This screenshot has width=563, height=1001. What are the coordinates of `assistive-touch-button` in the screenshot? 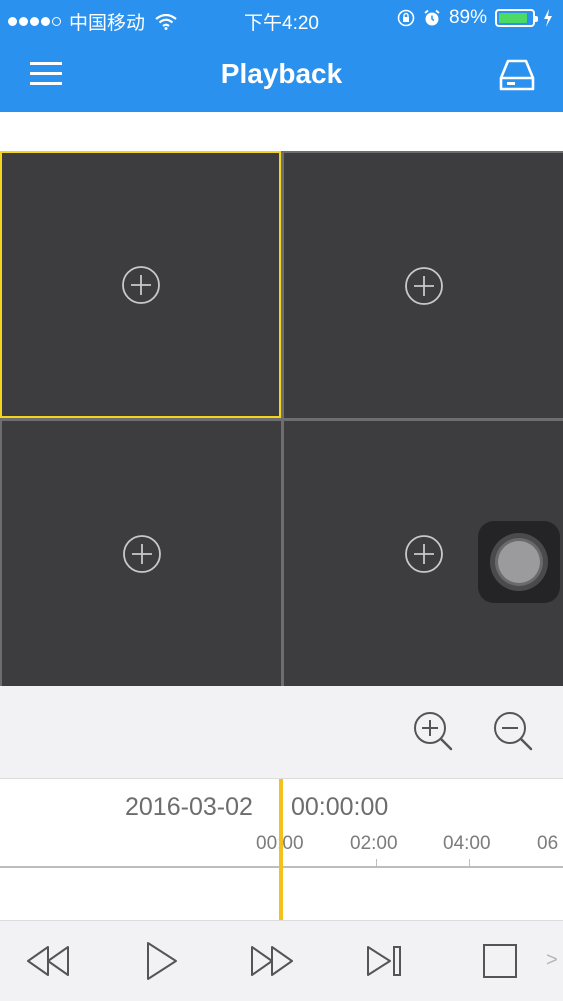 It's located at (519, 562).